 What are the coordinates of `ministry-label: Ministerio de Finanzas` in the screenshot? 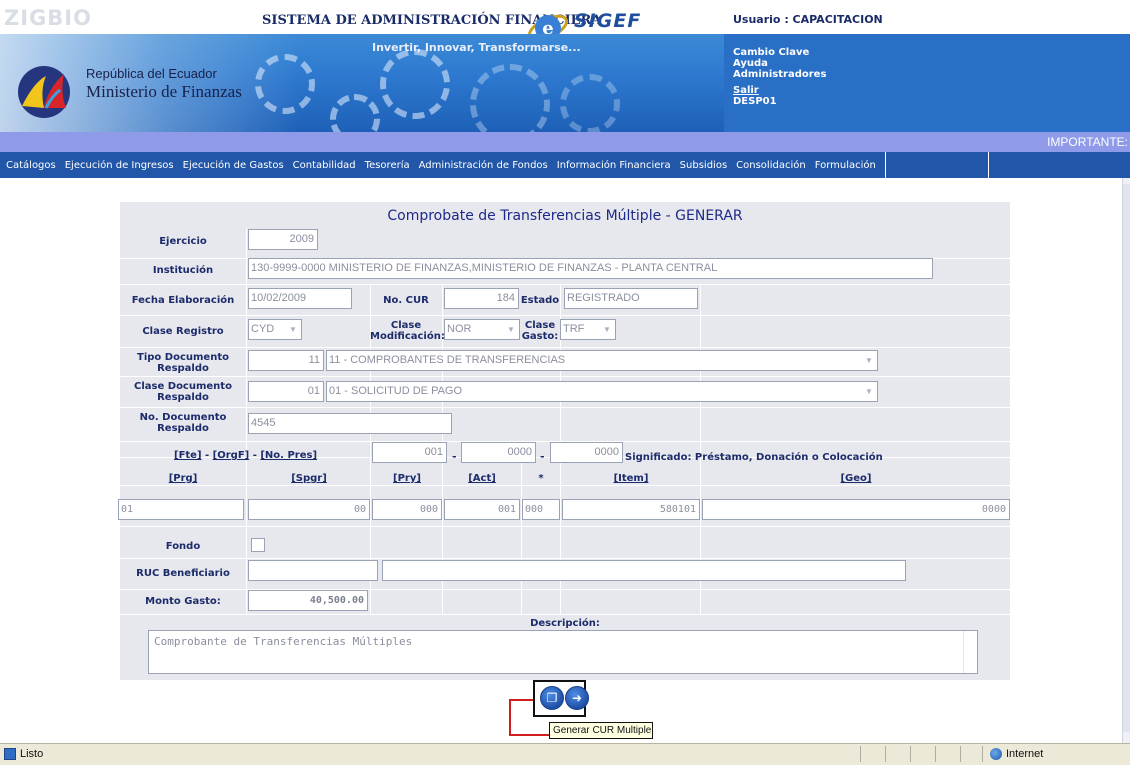 It's located at (164, 91).